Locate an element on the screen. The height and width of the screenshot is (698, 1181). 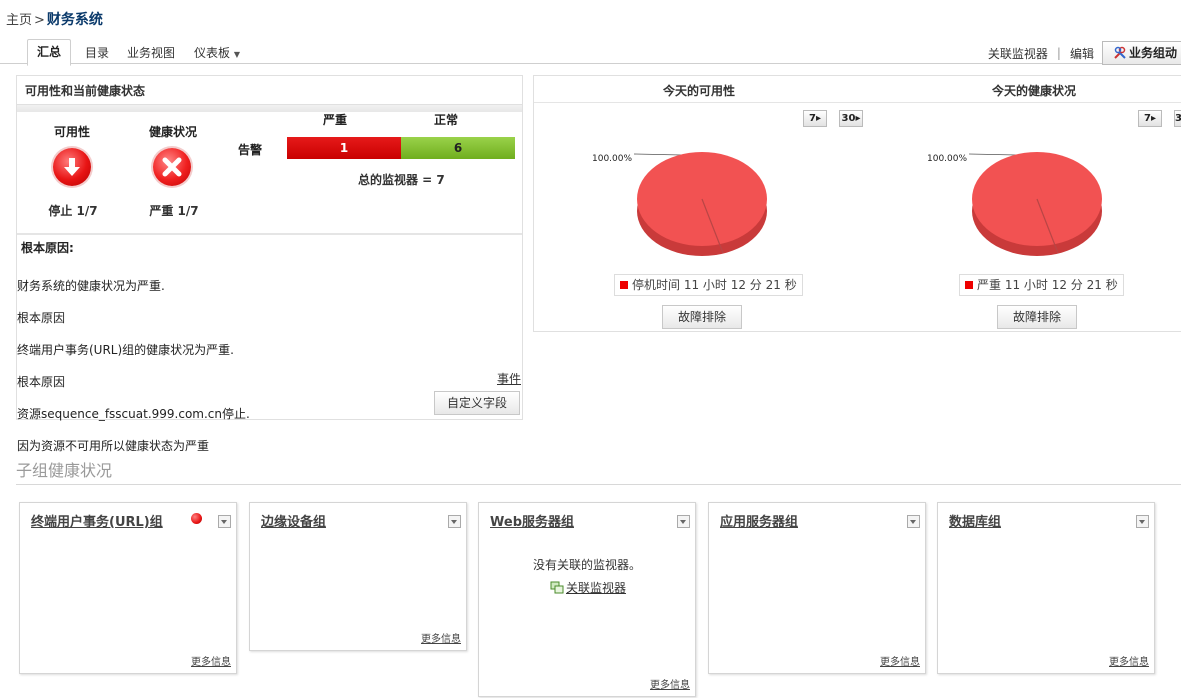
down-arrow-icon is located at coordinates (72, 167).